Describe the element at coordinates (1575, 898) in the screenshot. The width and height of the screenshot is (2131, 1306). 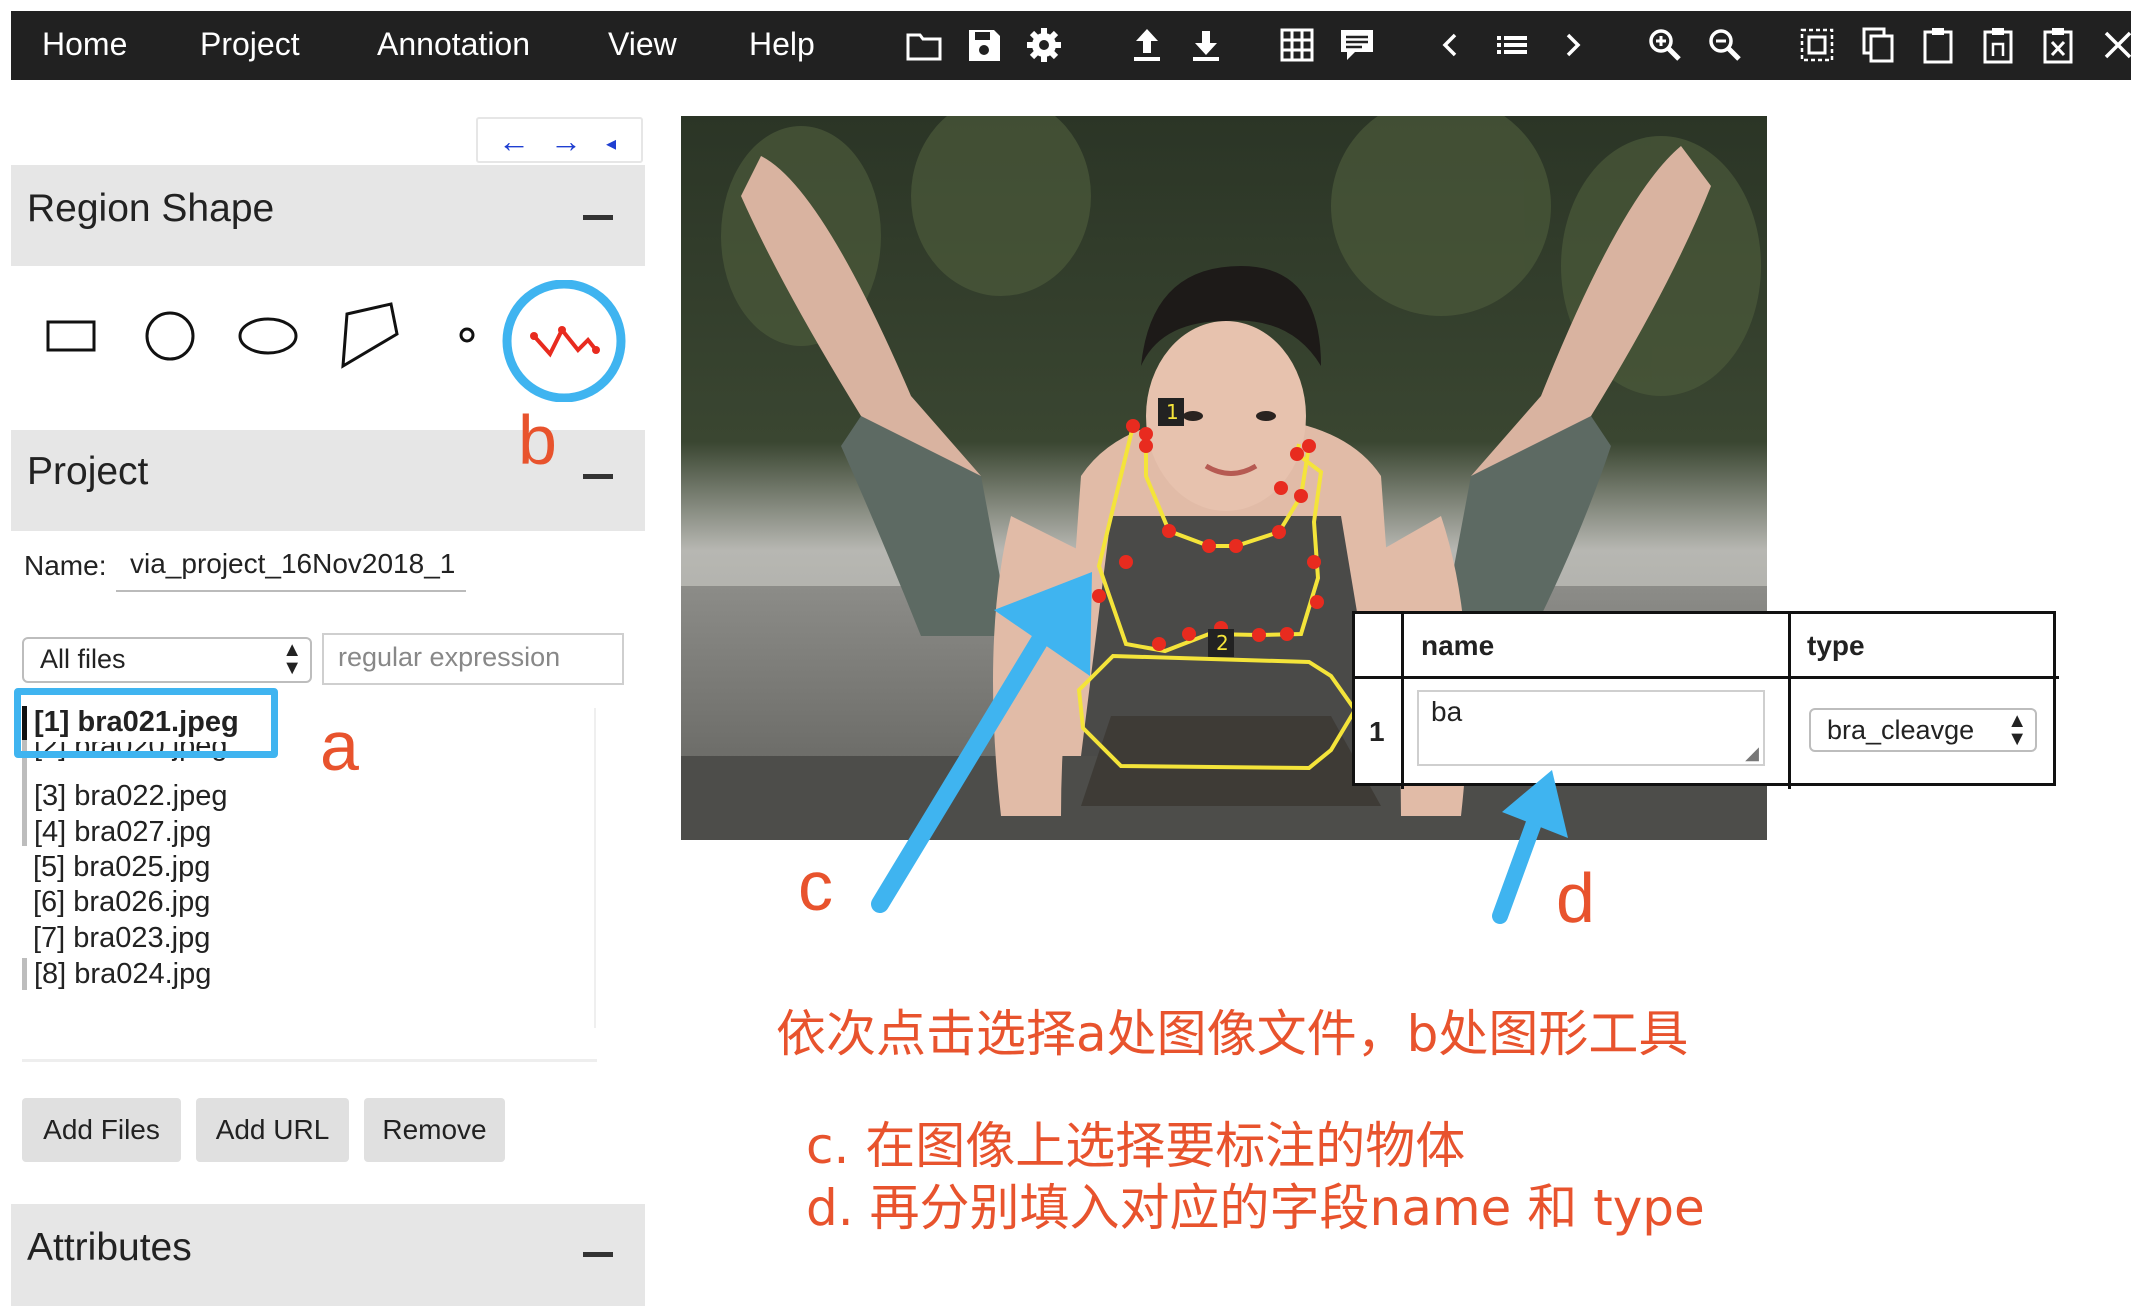
I see `annotation-label-d: d` at that location.